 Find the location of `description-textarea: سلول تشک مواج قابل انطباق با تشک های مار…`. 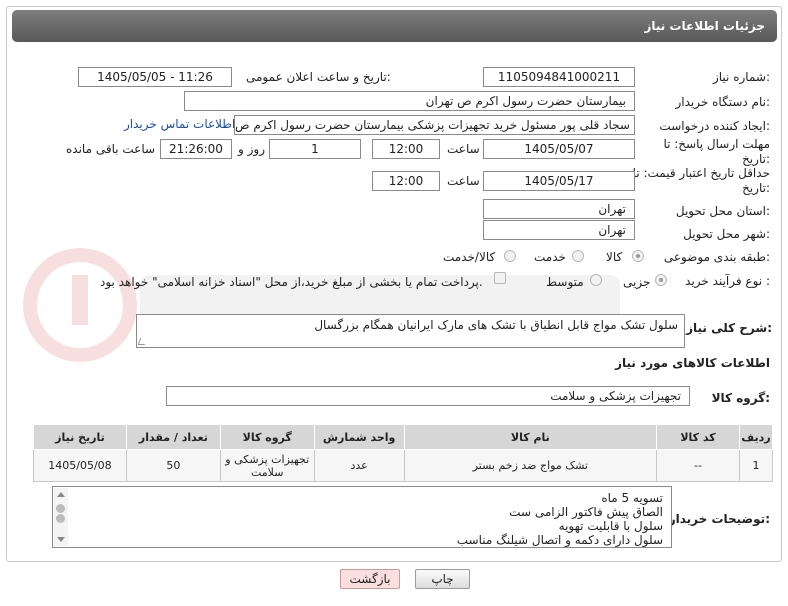

description-textarea: سلول تشک مواج قابل انطباق با تشک های مار… is located at coordinates (410, 331).